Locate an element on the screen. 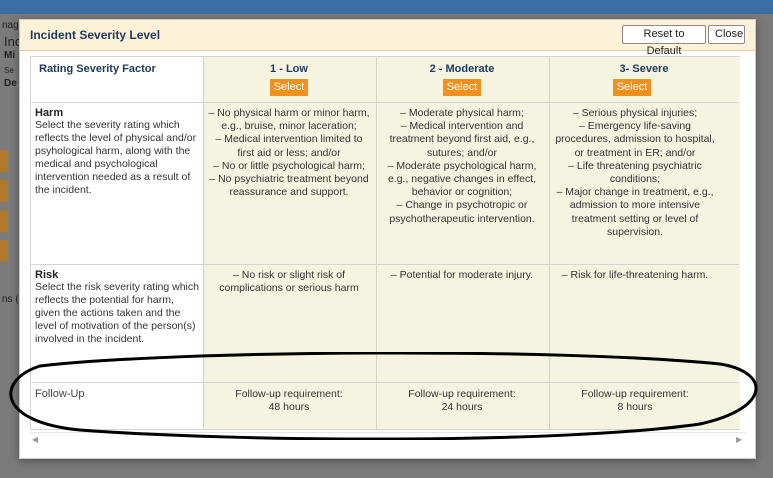  horizontal-scrollbar: ◀ ▶ is located at coordinates (388, 439).